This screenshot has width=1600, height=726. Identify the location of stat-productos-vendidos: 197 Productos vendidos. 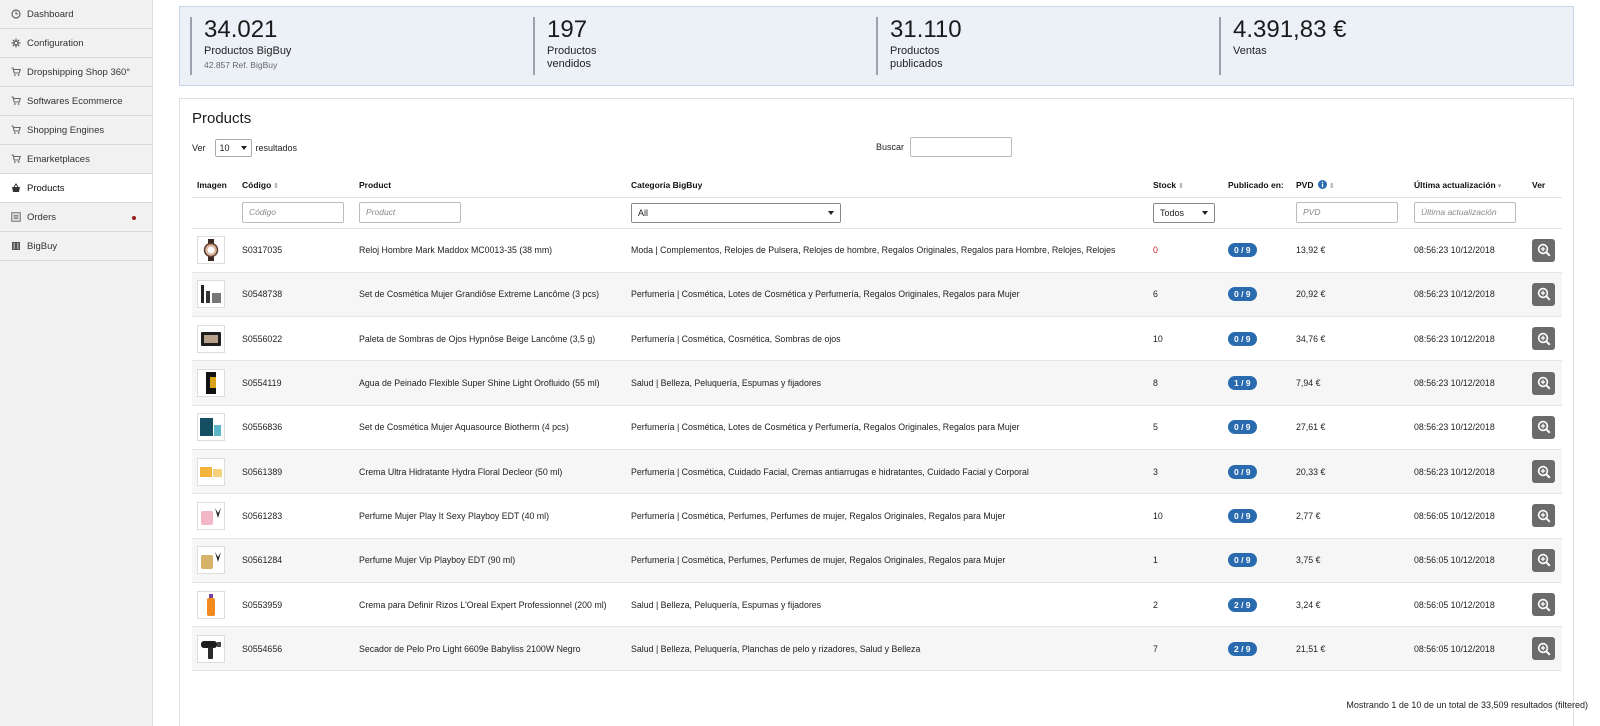
(568, 46).